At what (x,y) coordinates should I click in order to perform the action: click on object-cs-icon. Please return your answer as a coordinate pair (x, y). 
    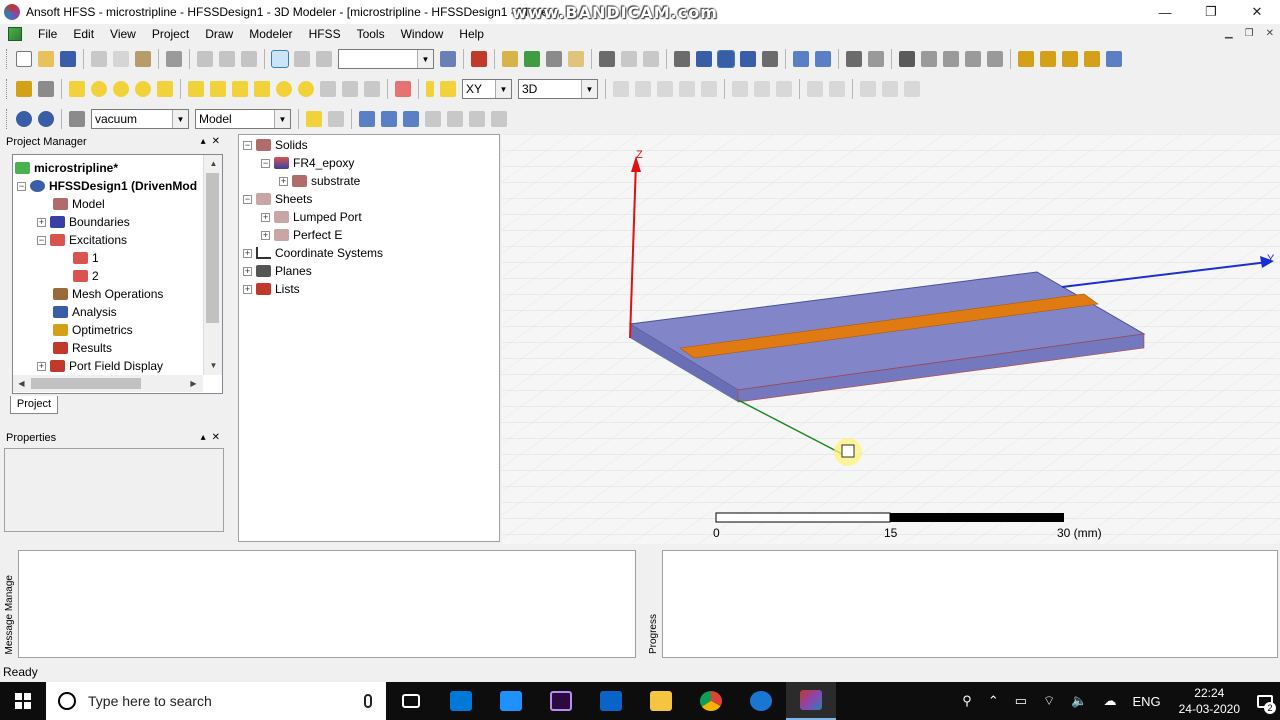
    Looking at the image, I should click on (912, 89).